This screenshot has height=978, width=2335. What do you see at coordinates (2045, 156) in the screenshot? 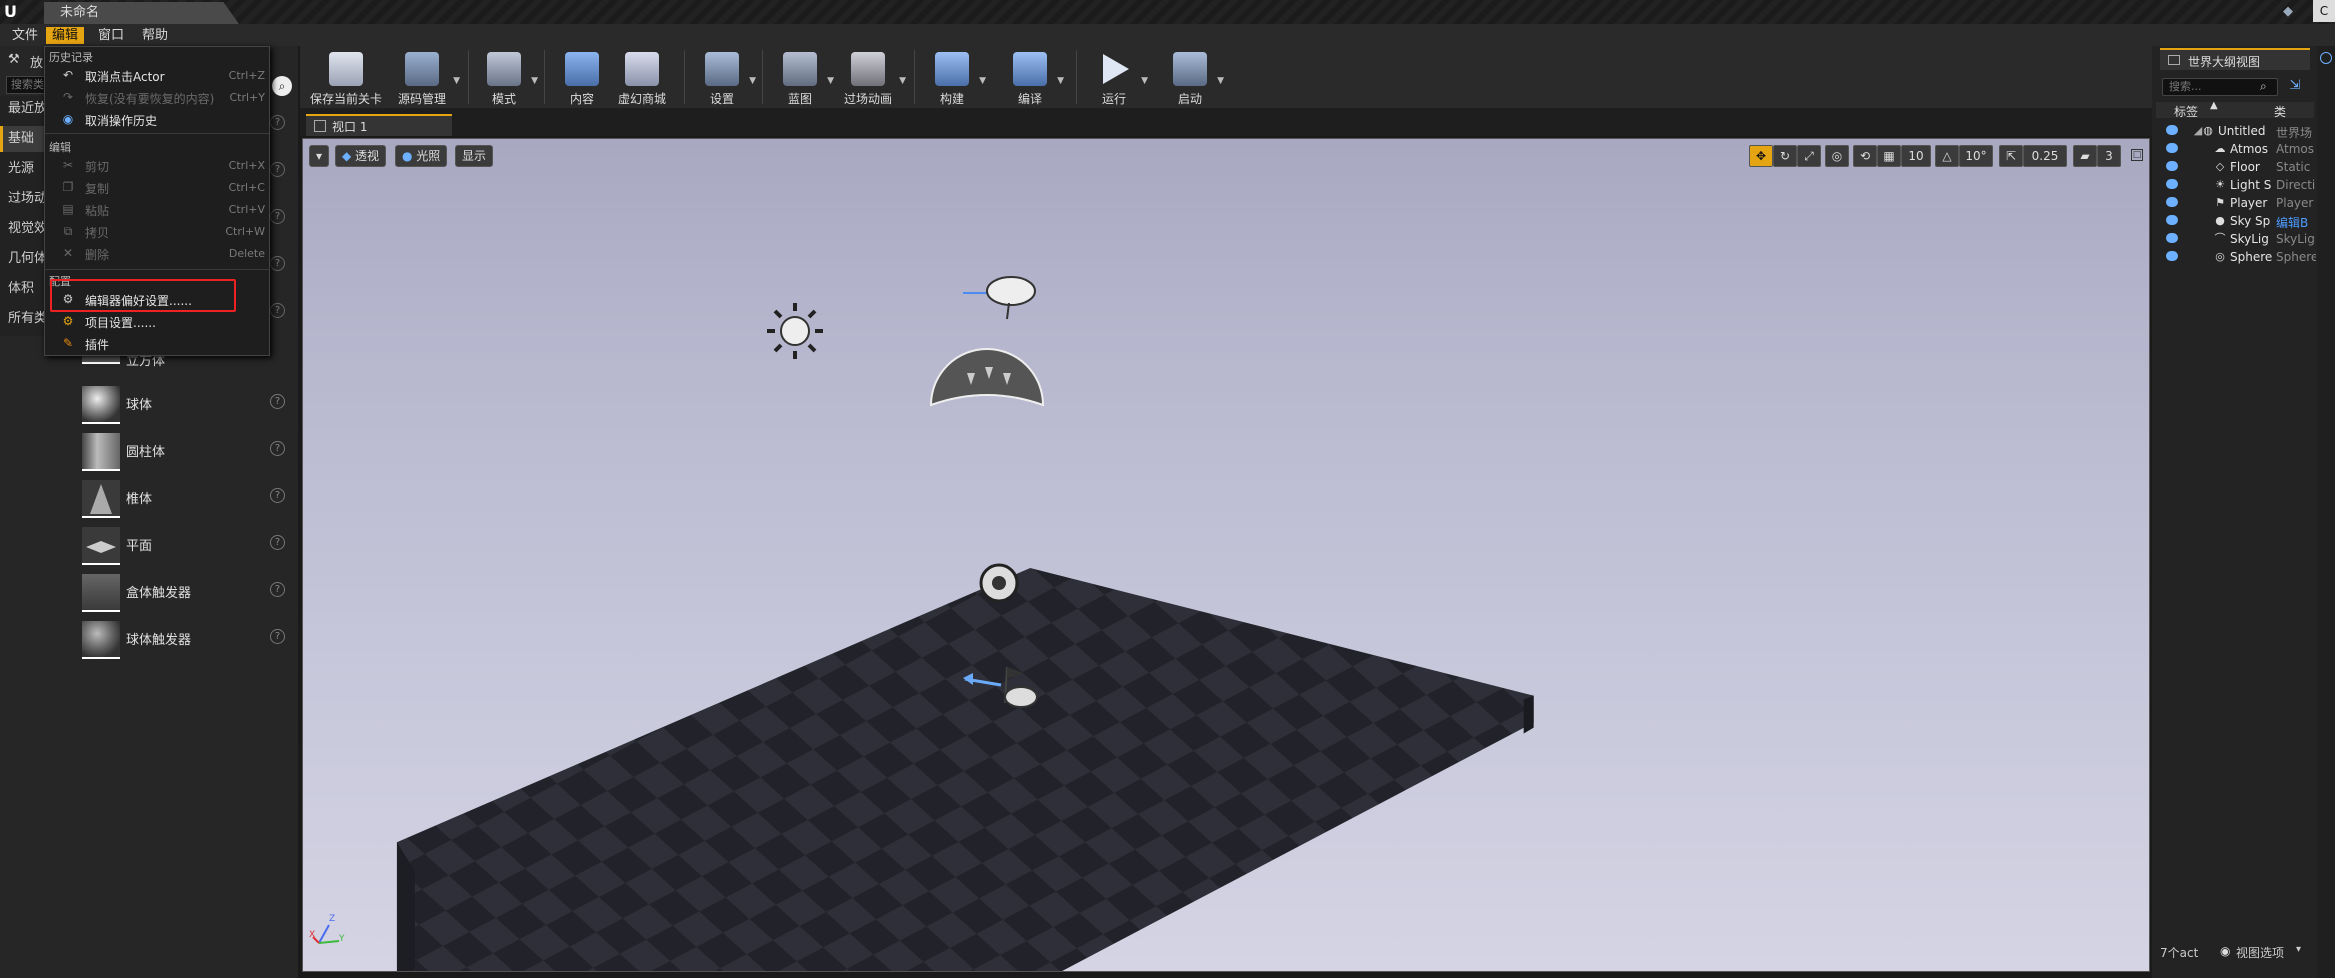
I see `scale-snap-value: 0.25` at bounding box center [2045, 156].